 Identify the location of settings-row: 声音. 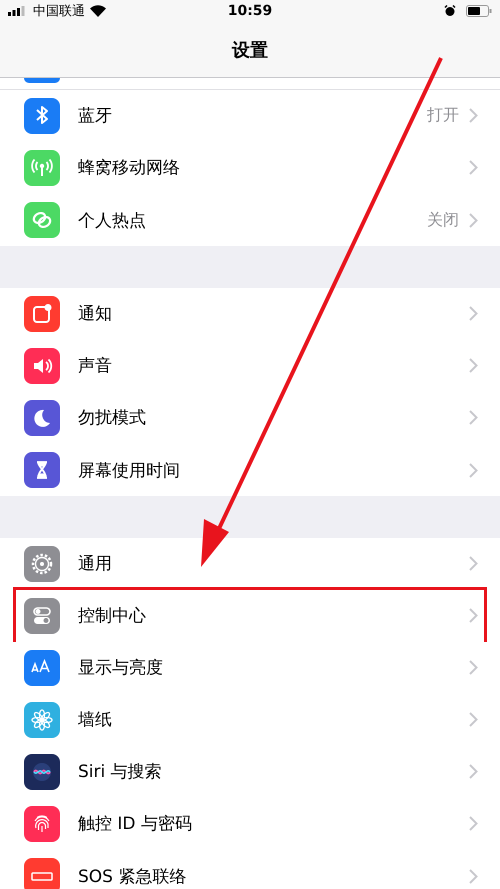
(250, 366).